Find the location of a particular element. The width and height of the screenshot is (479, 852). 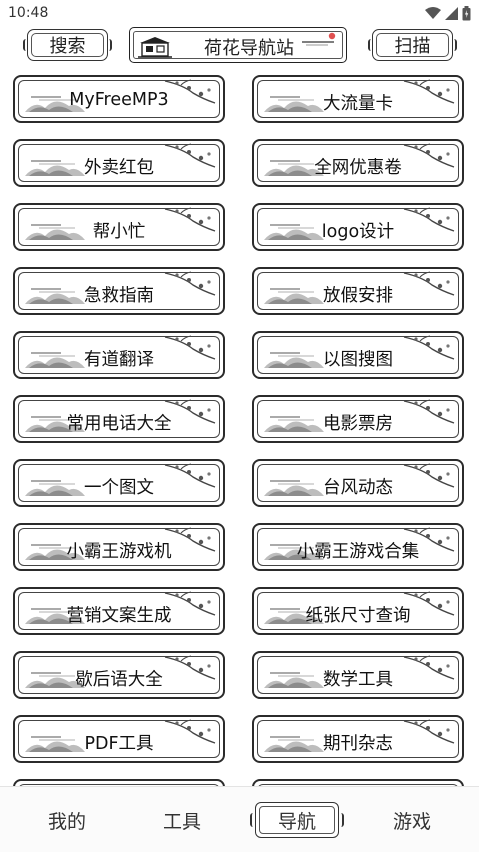

nav-site-label: 常用电话大全 is located at coordinates (119, 424).